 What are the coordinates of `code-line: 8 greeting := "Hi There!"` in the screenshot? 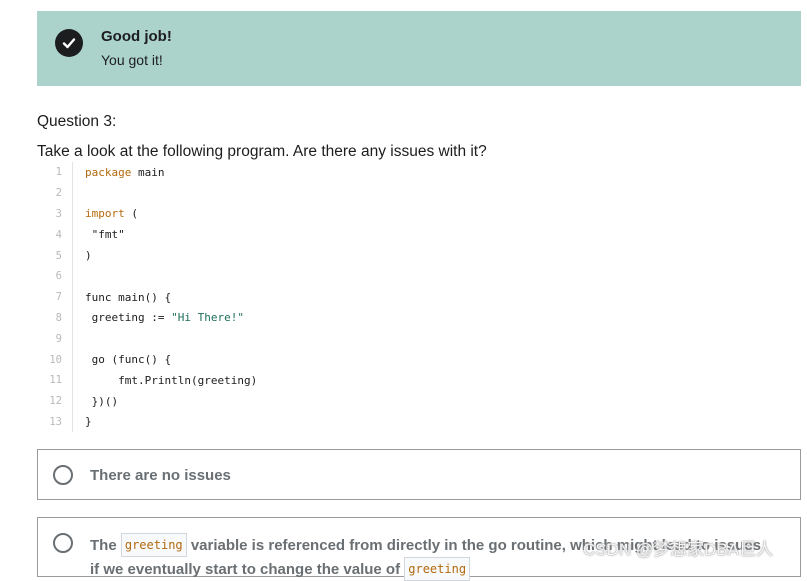 It's located at (237, 318).